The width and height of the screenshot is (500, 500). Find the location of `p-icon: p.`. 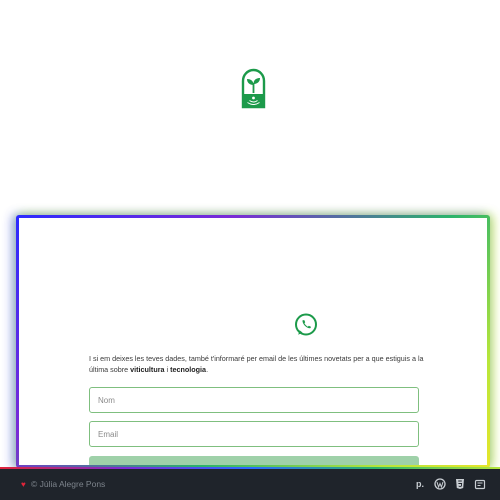

p-icon: p. is located at coordinates (420, 484).